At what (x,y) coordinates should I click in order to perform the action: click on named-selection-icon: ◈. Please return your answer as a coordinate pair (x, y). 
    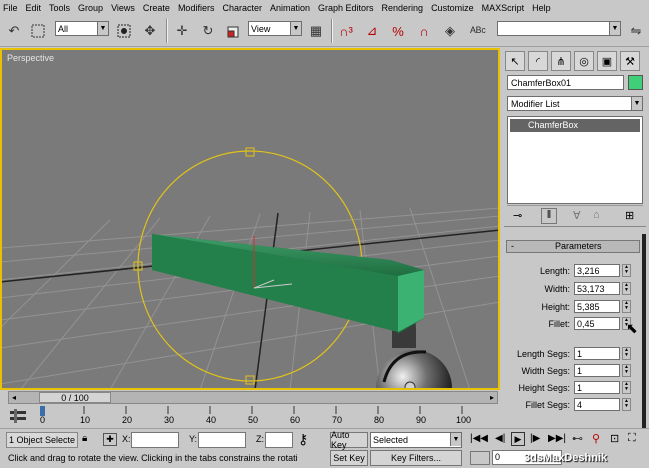
    Looking at the image, I should click on (450, 31).